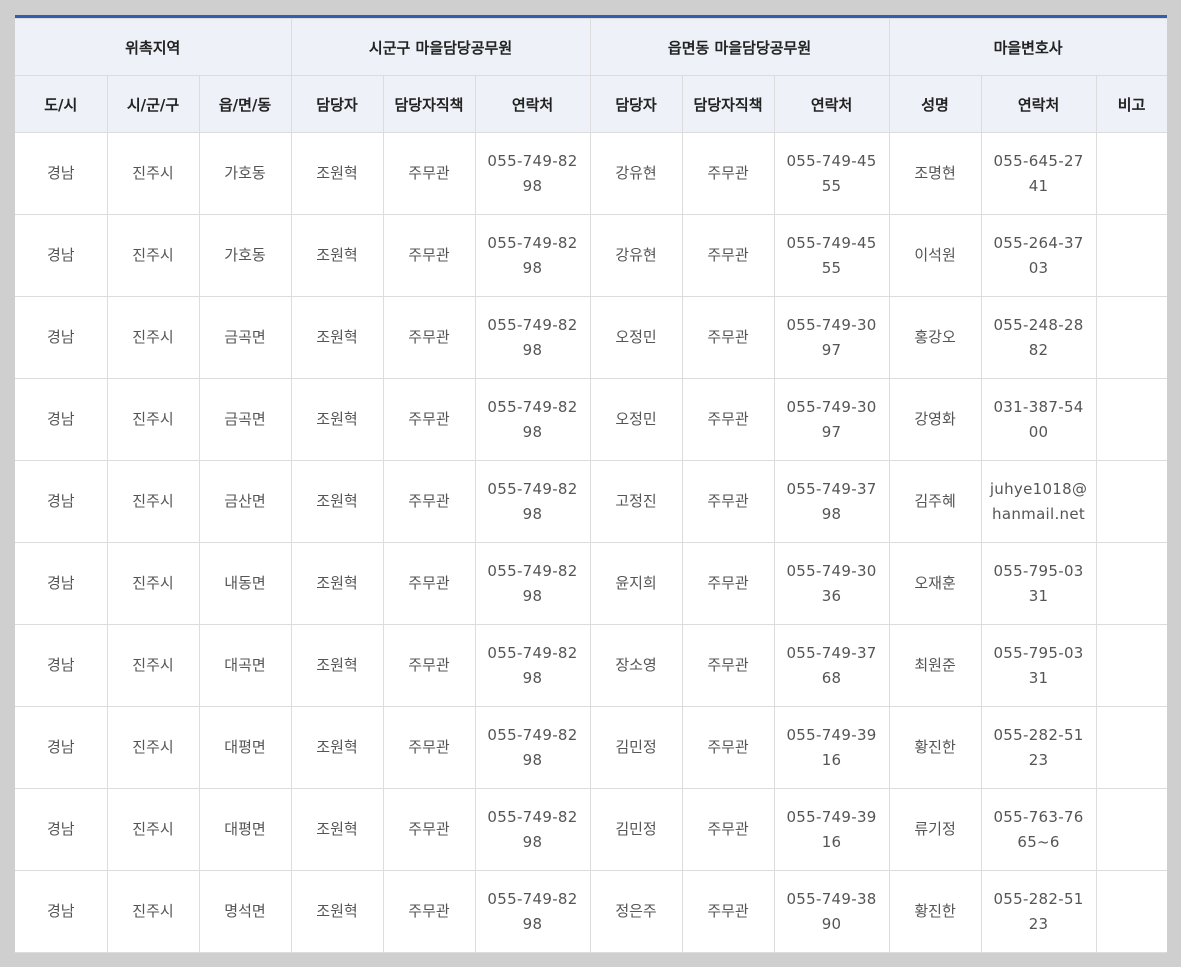  What do you see at coordinates (831, 173) in the screenshot?
I see `cell-emd-phone: 055-749-4555` at bounding box center [831, 173].